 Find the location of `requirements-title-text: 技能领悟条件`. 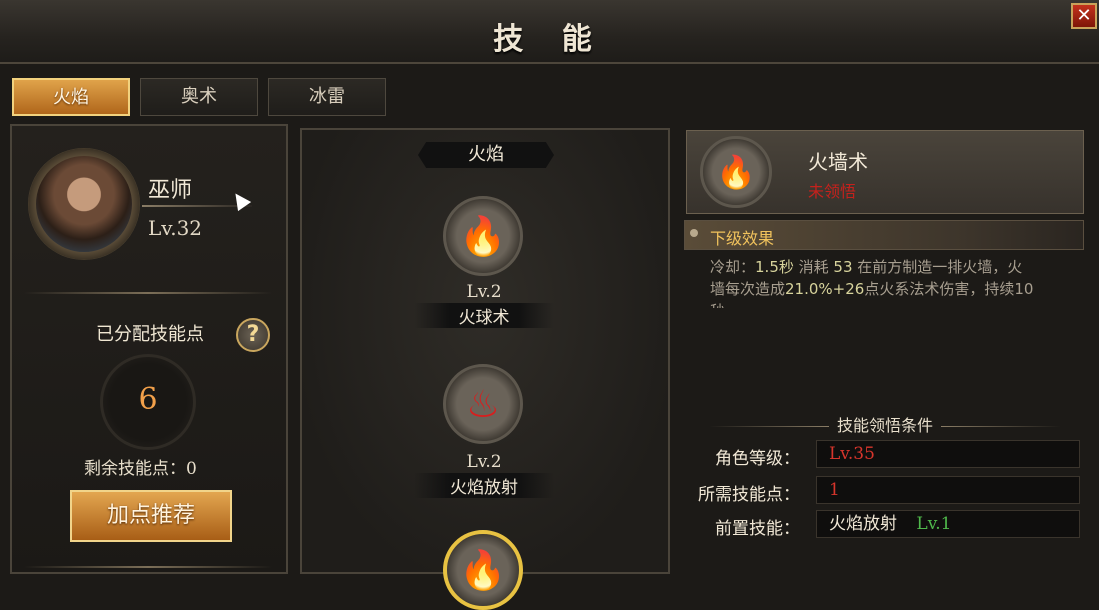

requirements-title-text: 技能领悟条件 is located at coordinates (884, 425).